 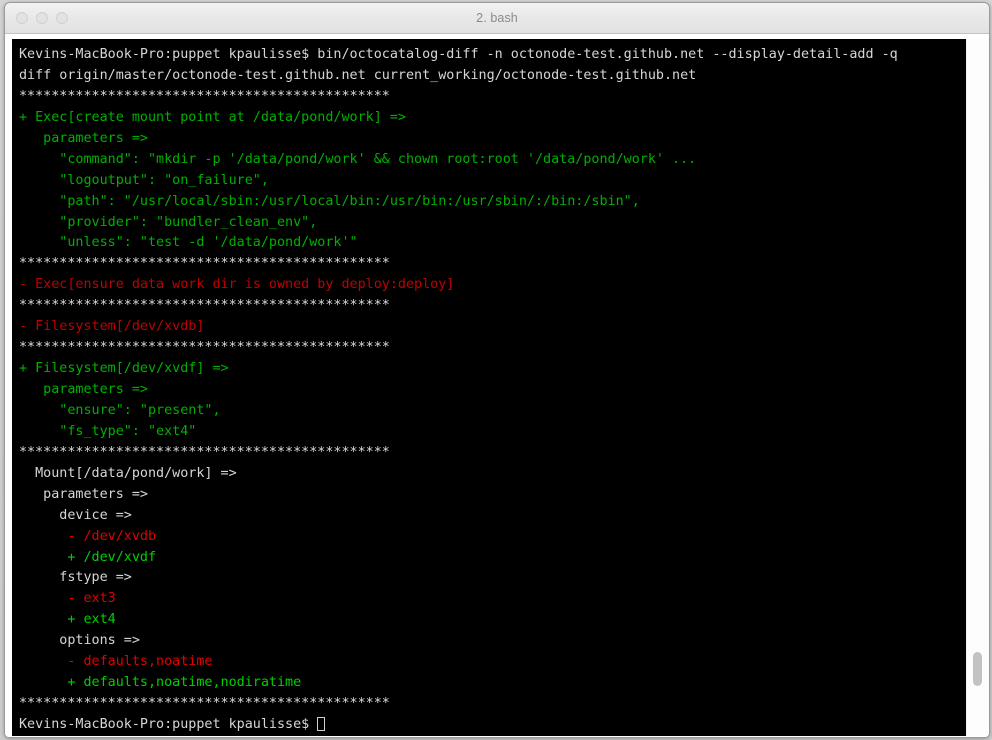 What do you see at coordinates (75, 515) in the screenshot?
I see `terminal-line: device =>` at bounding box center [75, 515].